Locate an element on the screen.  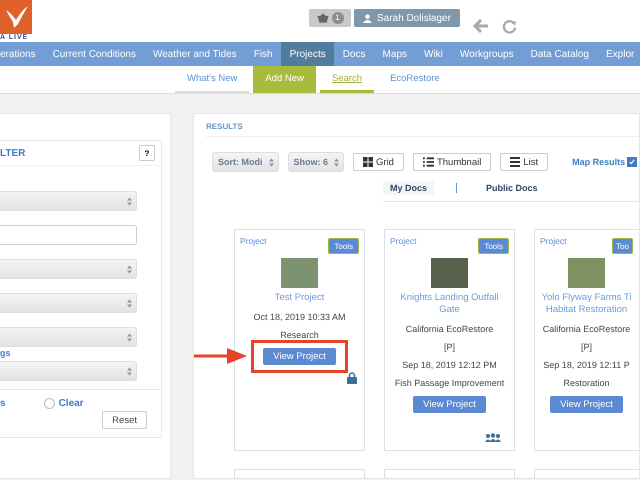
subnav-tab: EcoRestore is located at coordinates (415, 79).